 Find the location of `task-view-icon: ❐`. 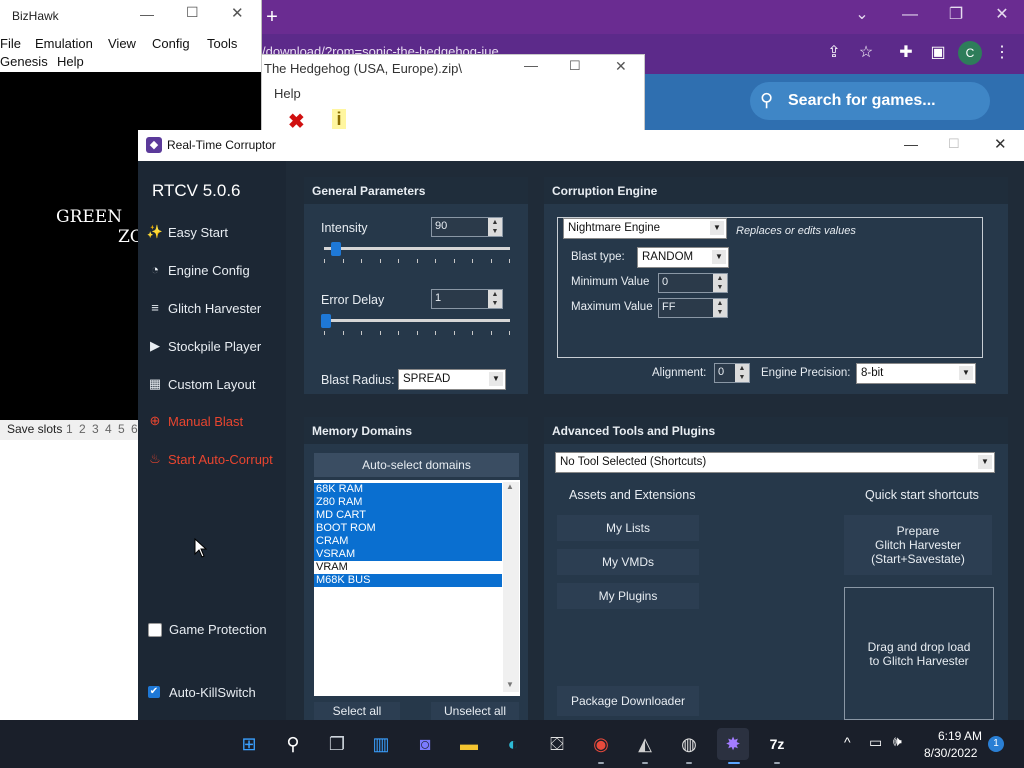

task-view-icon: ❐ is located at coordinates (337, 744).